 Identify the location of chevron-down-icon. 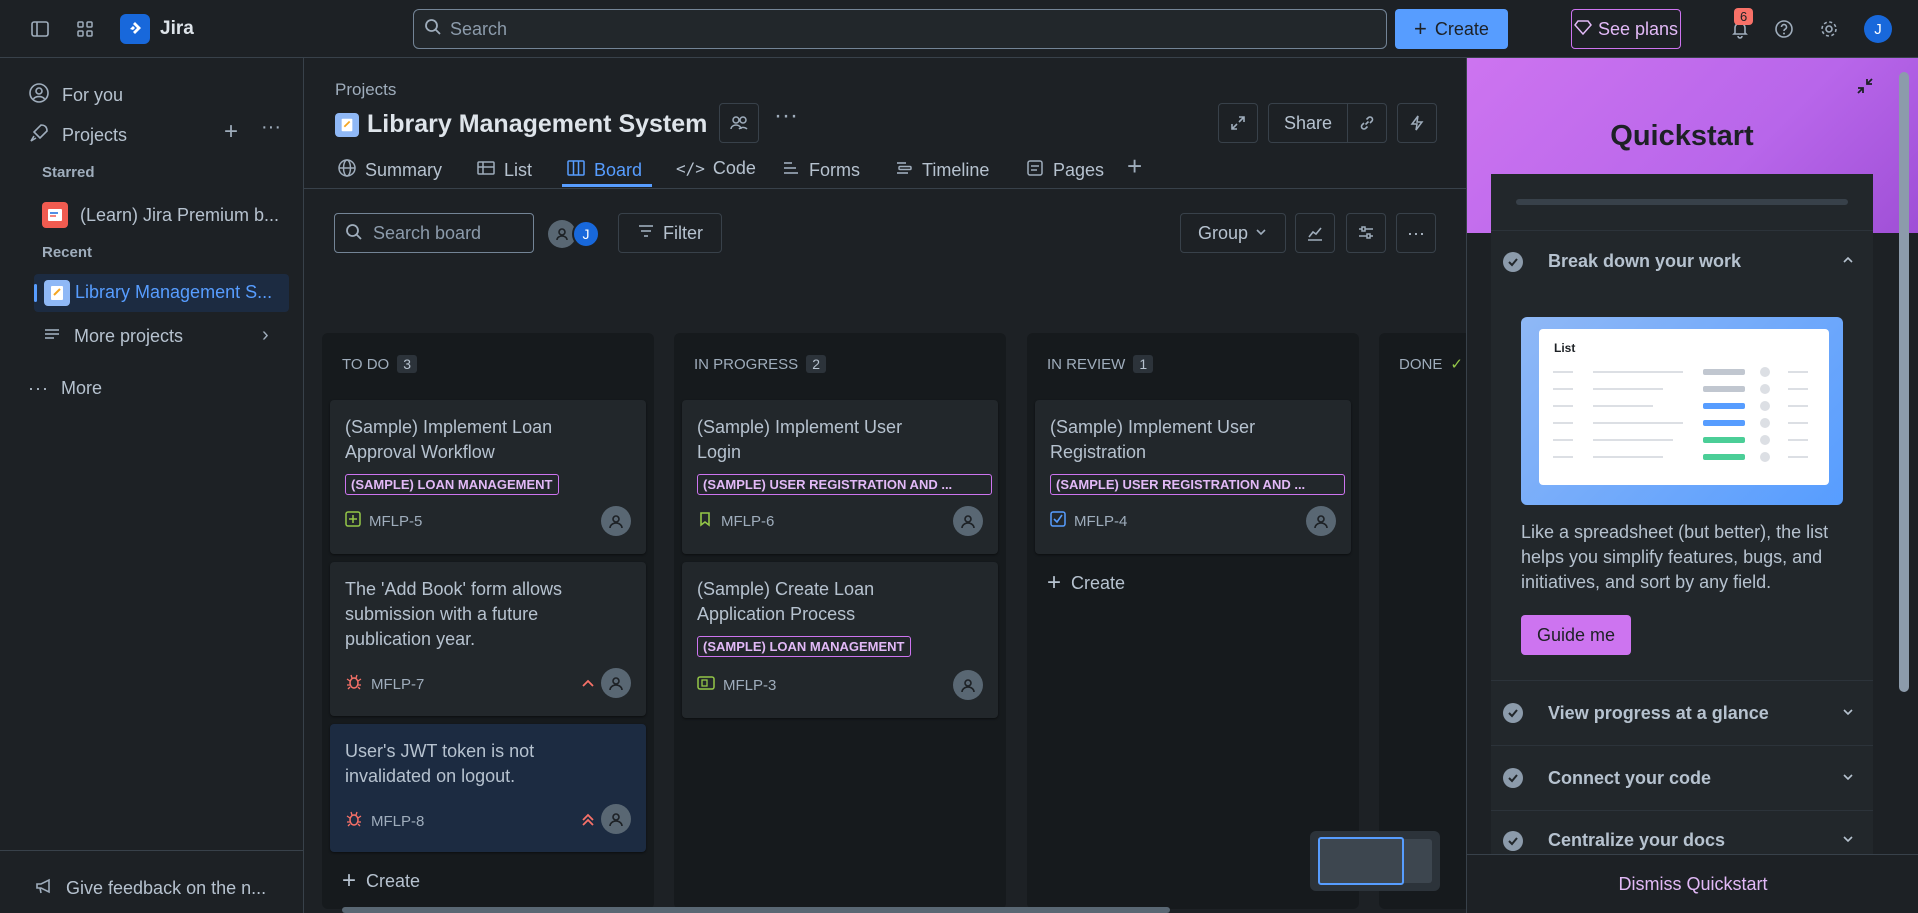
(1848, 778).